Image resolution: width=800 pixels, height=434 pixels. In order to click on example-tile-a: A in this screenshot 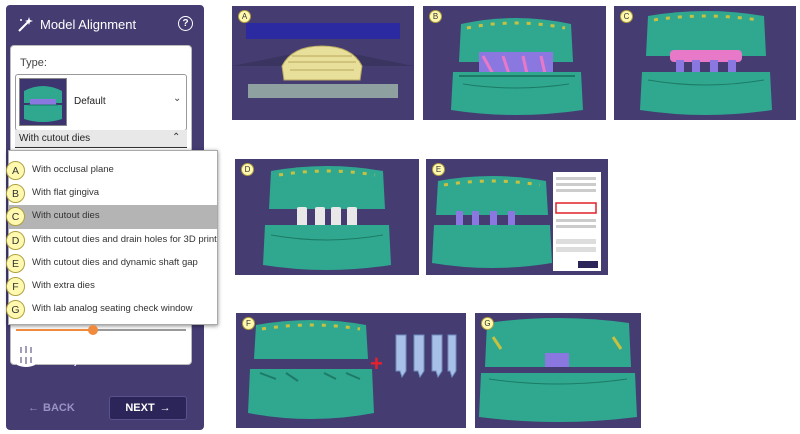, I will do `click(323, 63)`.